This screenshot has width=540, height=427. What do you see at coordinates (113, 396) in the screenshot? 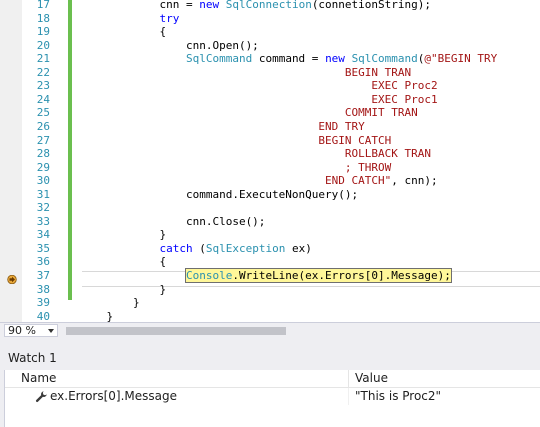
I see `watch-expression-name: ex.Errors[0].Message` at bounding box center [113, 396].